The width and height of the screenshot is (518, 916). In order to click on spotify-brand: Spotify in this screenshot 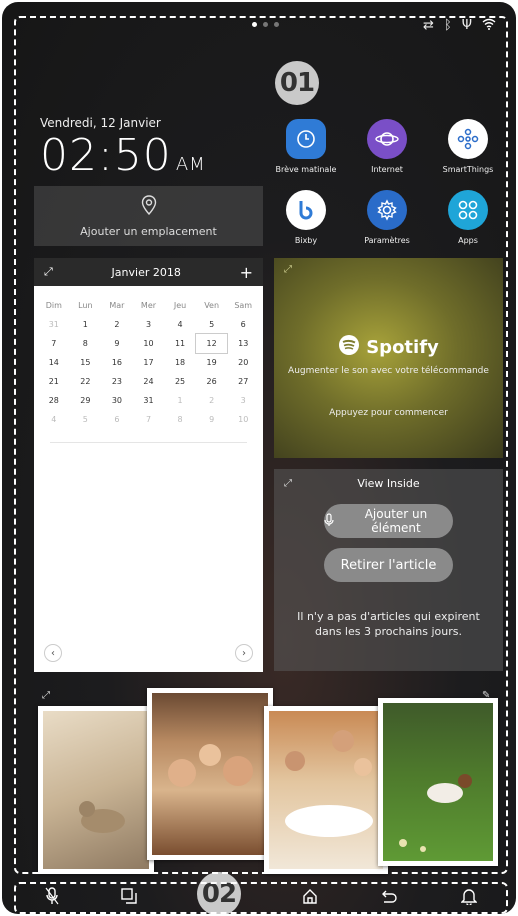, I will do `click(402, 347)`.